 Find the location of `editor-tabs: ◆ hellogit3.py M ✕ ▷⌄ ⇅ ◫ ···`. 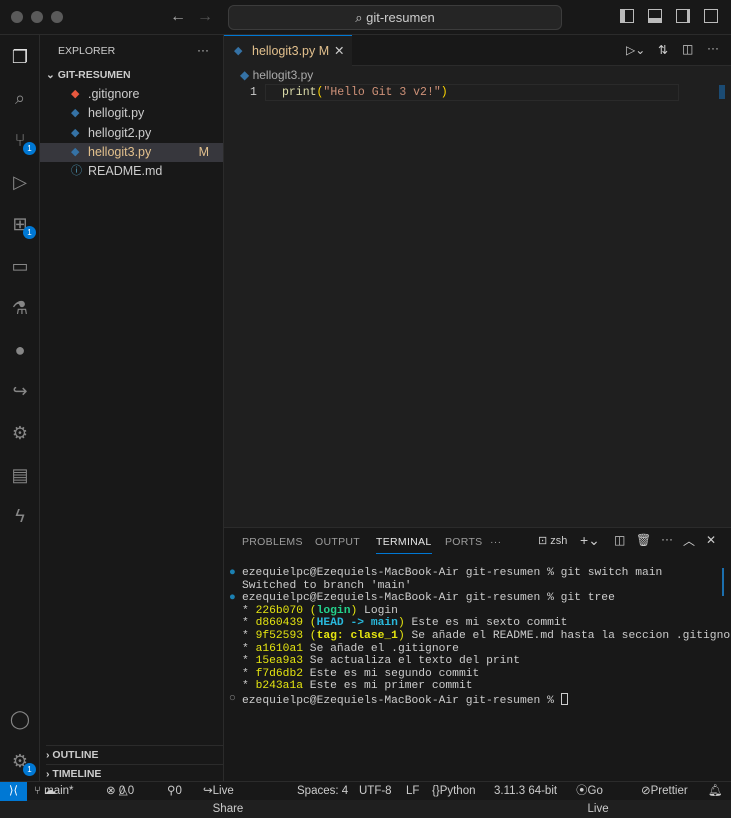

editor-tabs: ◆ hellogit3.py M ✕ ▷⌄ ⇅ ◫ ··· is located at coordinates (477, 50).